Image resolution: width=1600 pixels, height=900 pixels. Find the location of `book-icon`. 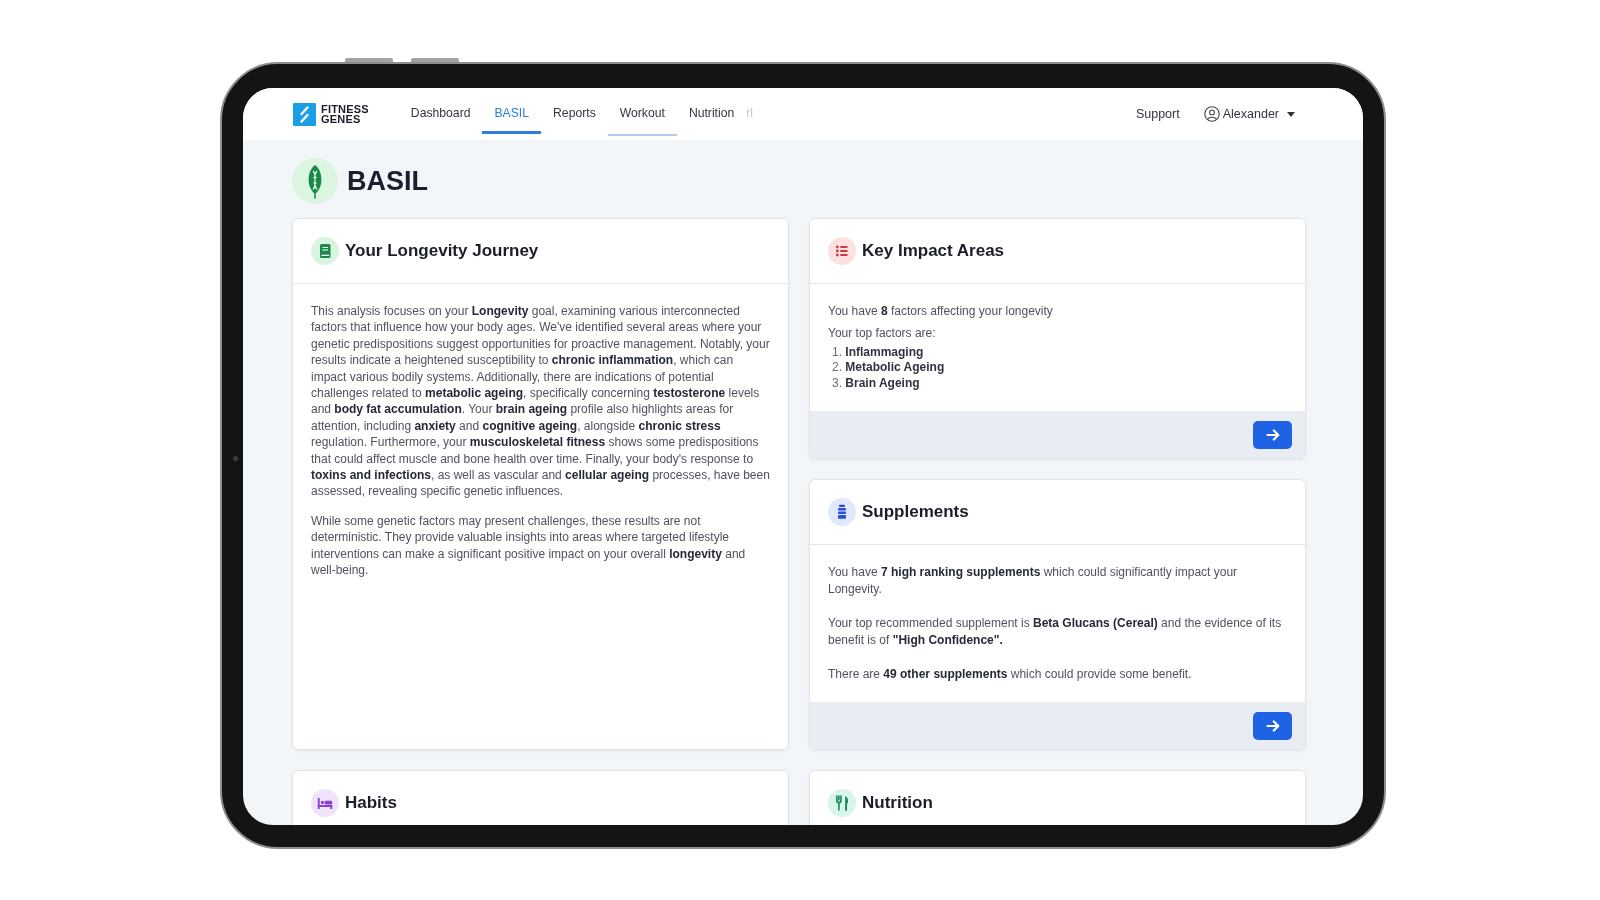

book-icon is located at coordinates (325, 251).